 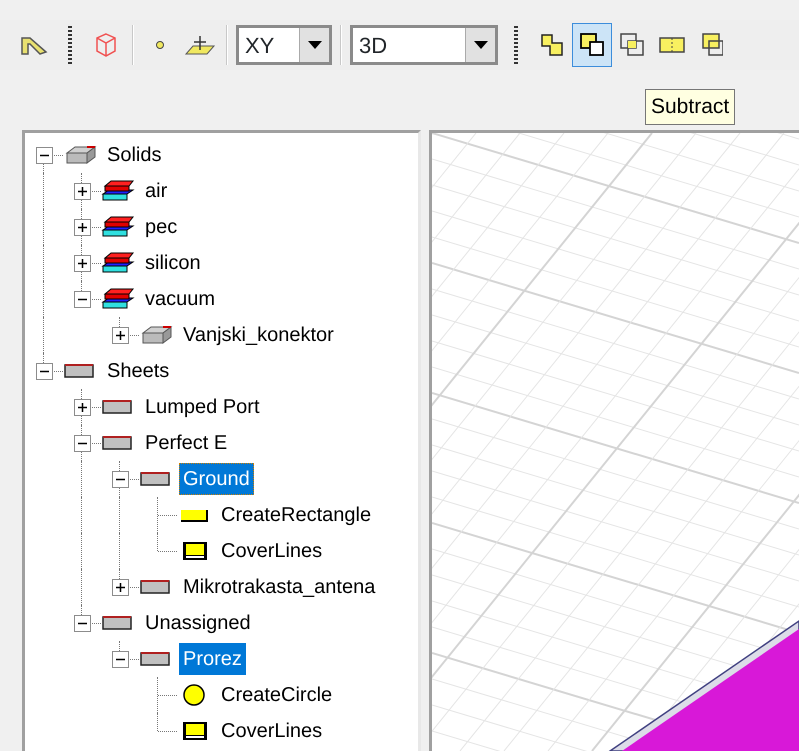 I want to click on imprint-icon, so click(x=712, y=45).